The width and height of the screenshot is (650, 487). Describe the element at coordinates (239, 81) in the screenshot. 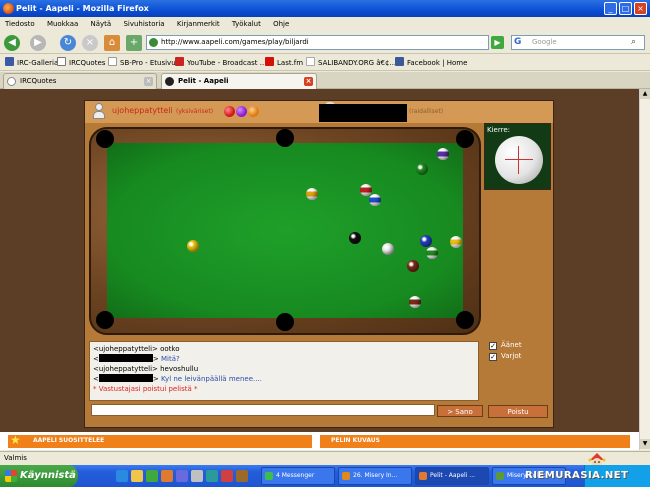

I see `tab-pelit-aapeli: Pelit - Aapeli ×` at that location.